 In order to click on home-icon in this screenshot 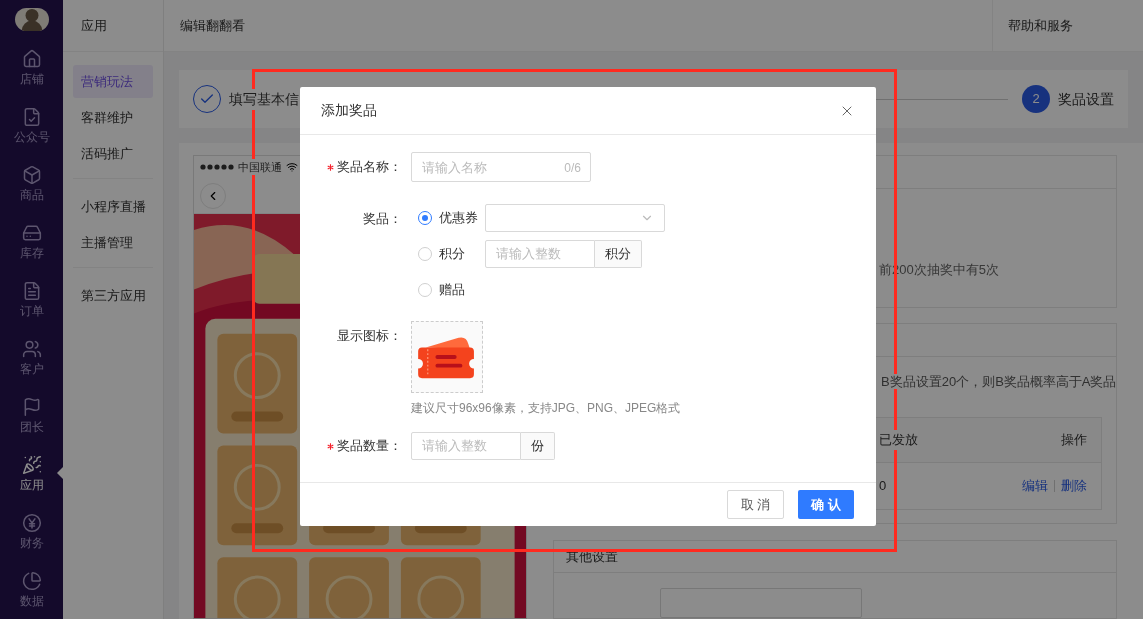, I will do `click(31, 59)`.